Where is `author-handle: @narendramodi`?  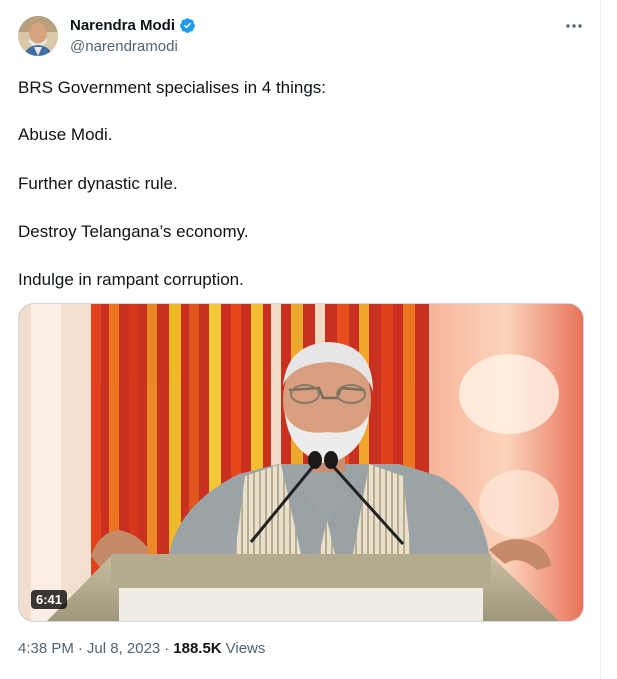 author-handle: @narendramodi is located at coordinates (124, 46).